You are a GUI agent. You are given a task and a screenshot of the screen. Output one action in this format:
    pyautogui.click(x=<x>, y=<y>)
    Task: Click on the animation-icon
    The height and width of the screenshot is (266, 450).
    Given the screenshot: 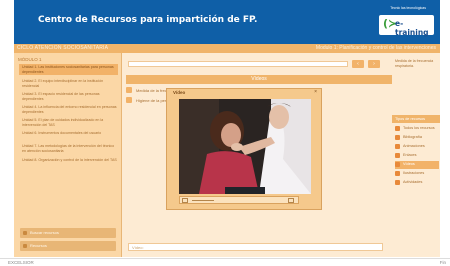 What is the action you would take?
    pyautogui.click(x=397, y=146)
    